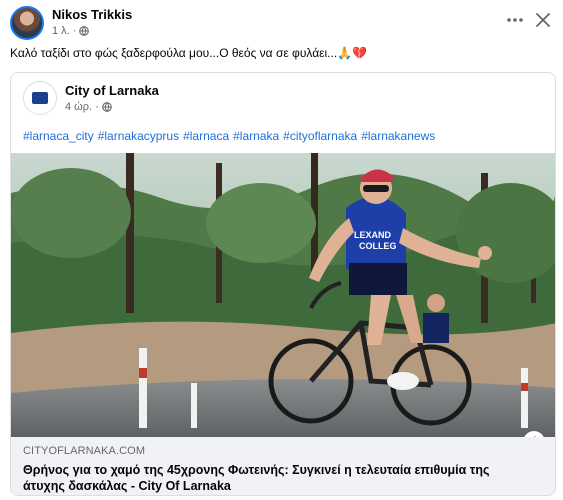 The height and width of the screenshot is (500, 563). I want to click on close-icon, so click(543, 20).